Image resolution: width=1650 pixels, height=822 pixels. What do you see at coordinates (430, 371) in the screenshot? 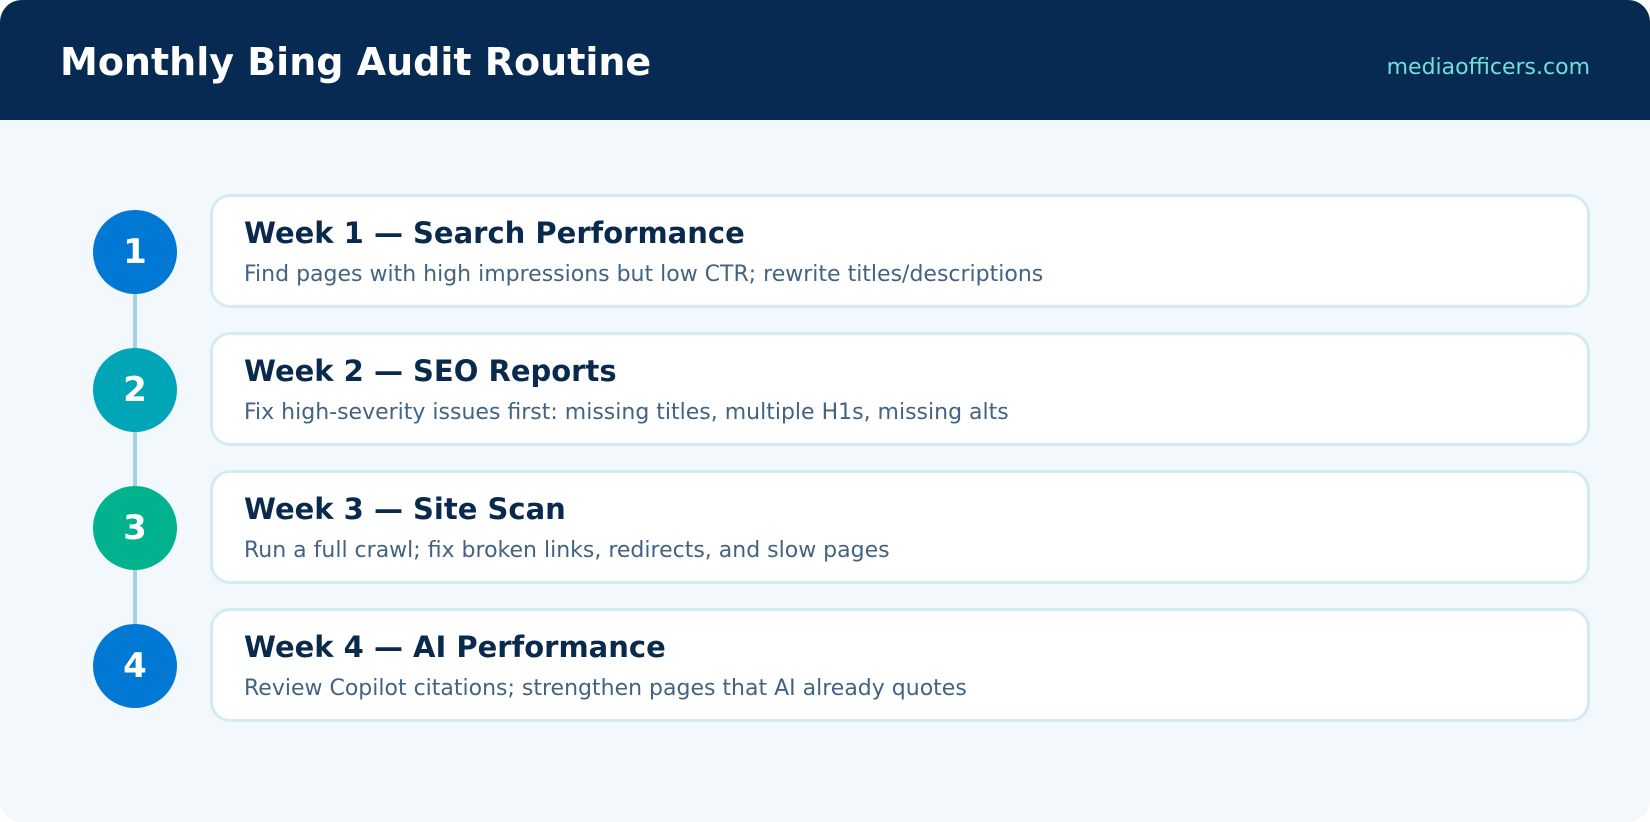
I see `step-2-title: Week 2 — SEO Reports` at bounding box center [430, 371].